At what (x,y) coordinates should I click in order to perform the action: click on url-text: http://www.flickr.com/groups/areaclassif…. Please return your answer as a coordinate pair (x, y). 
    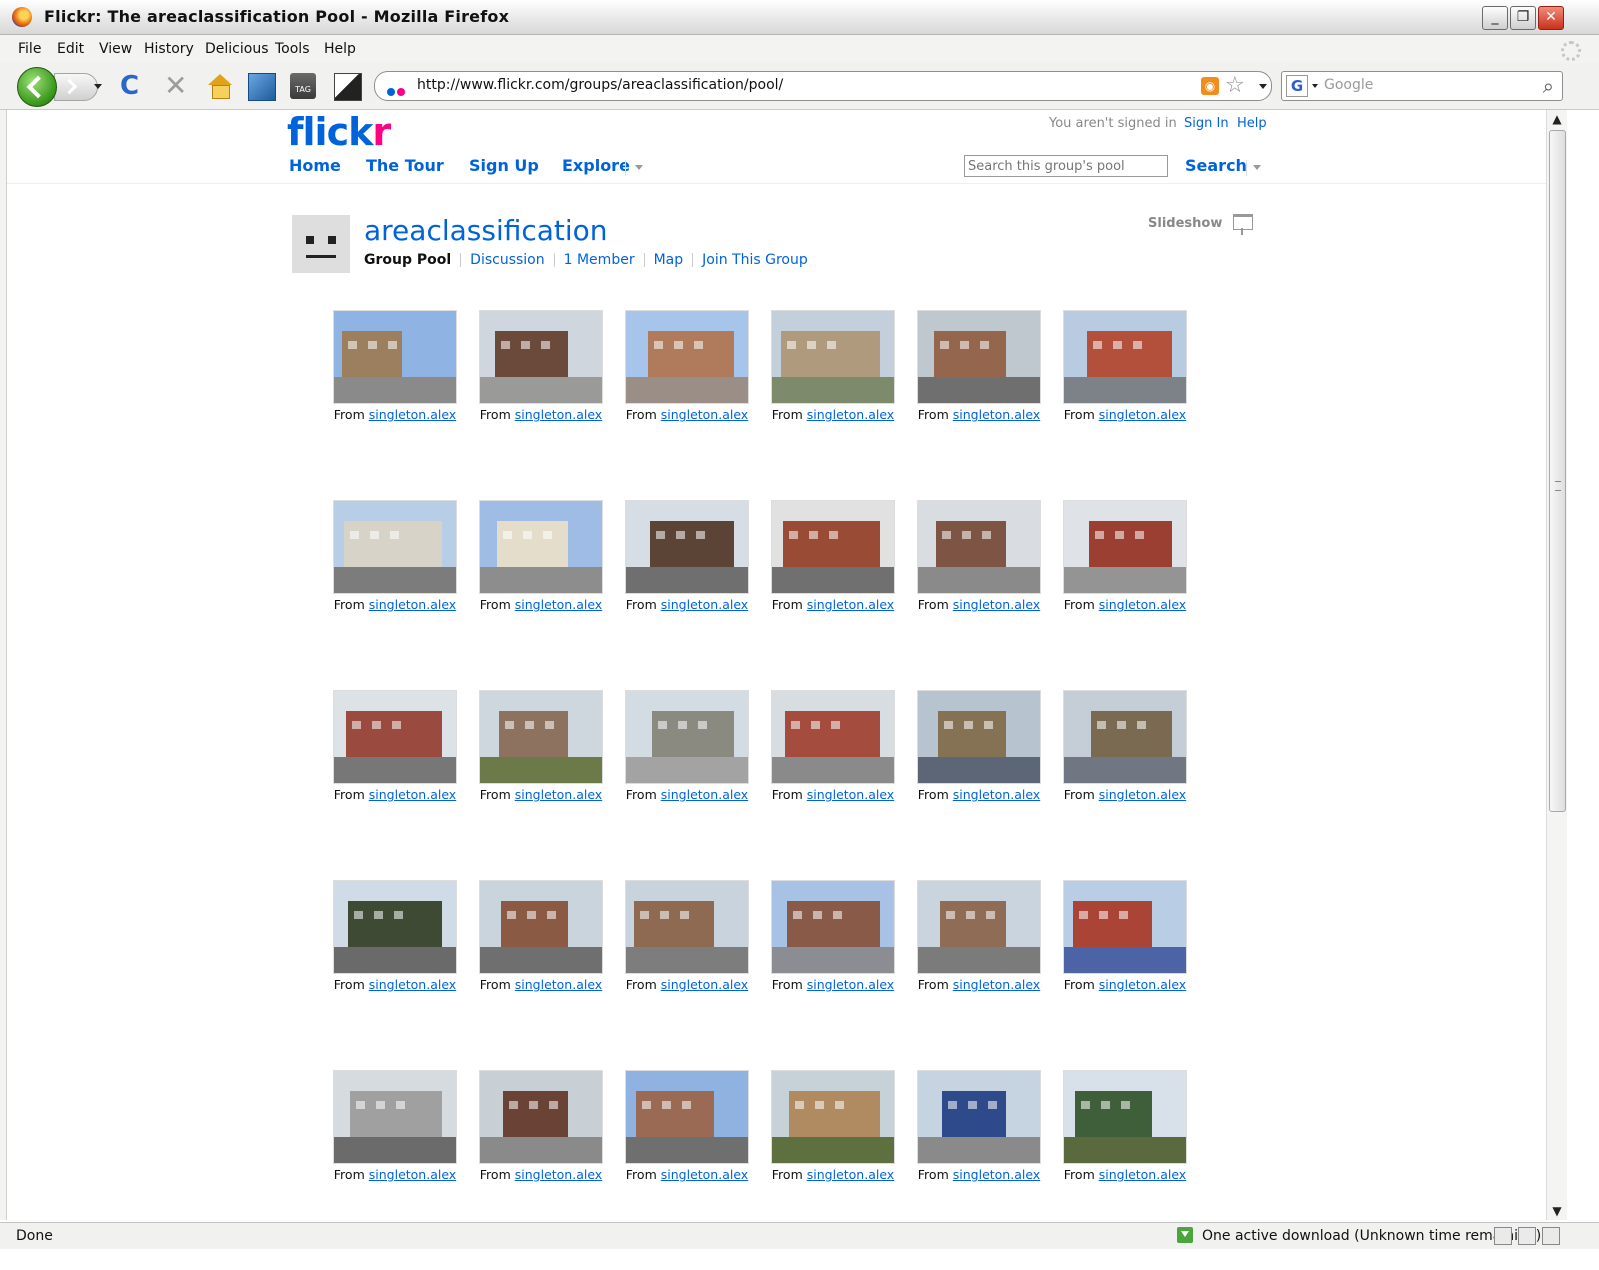
    Looking at the image, I should click on (600, 85).